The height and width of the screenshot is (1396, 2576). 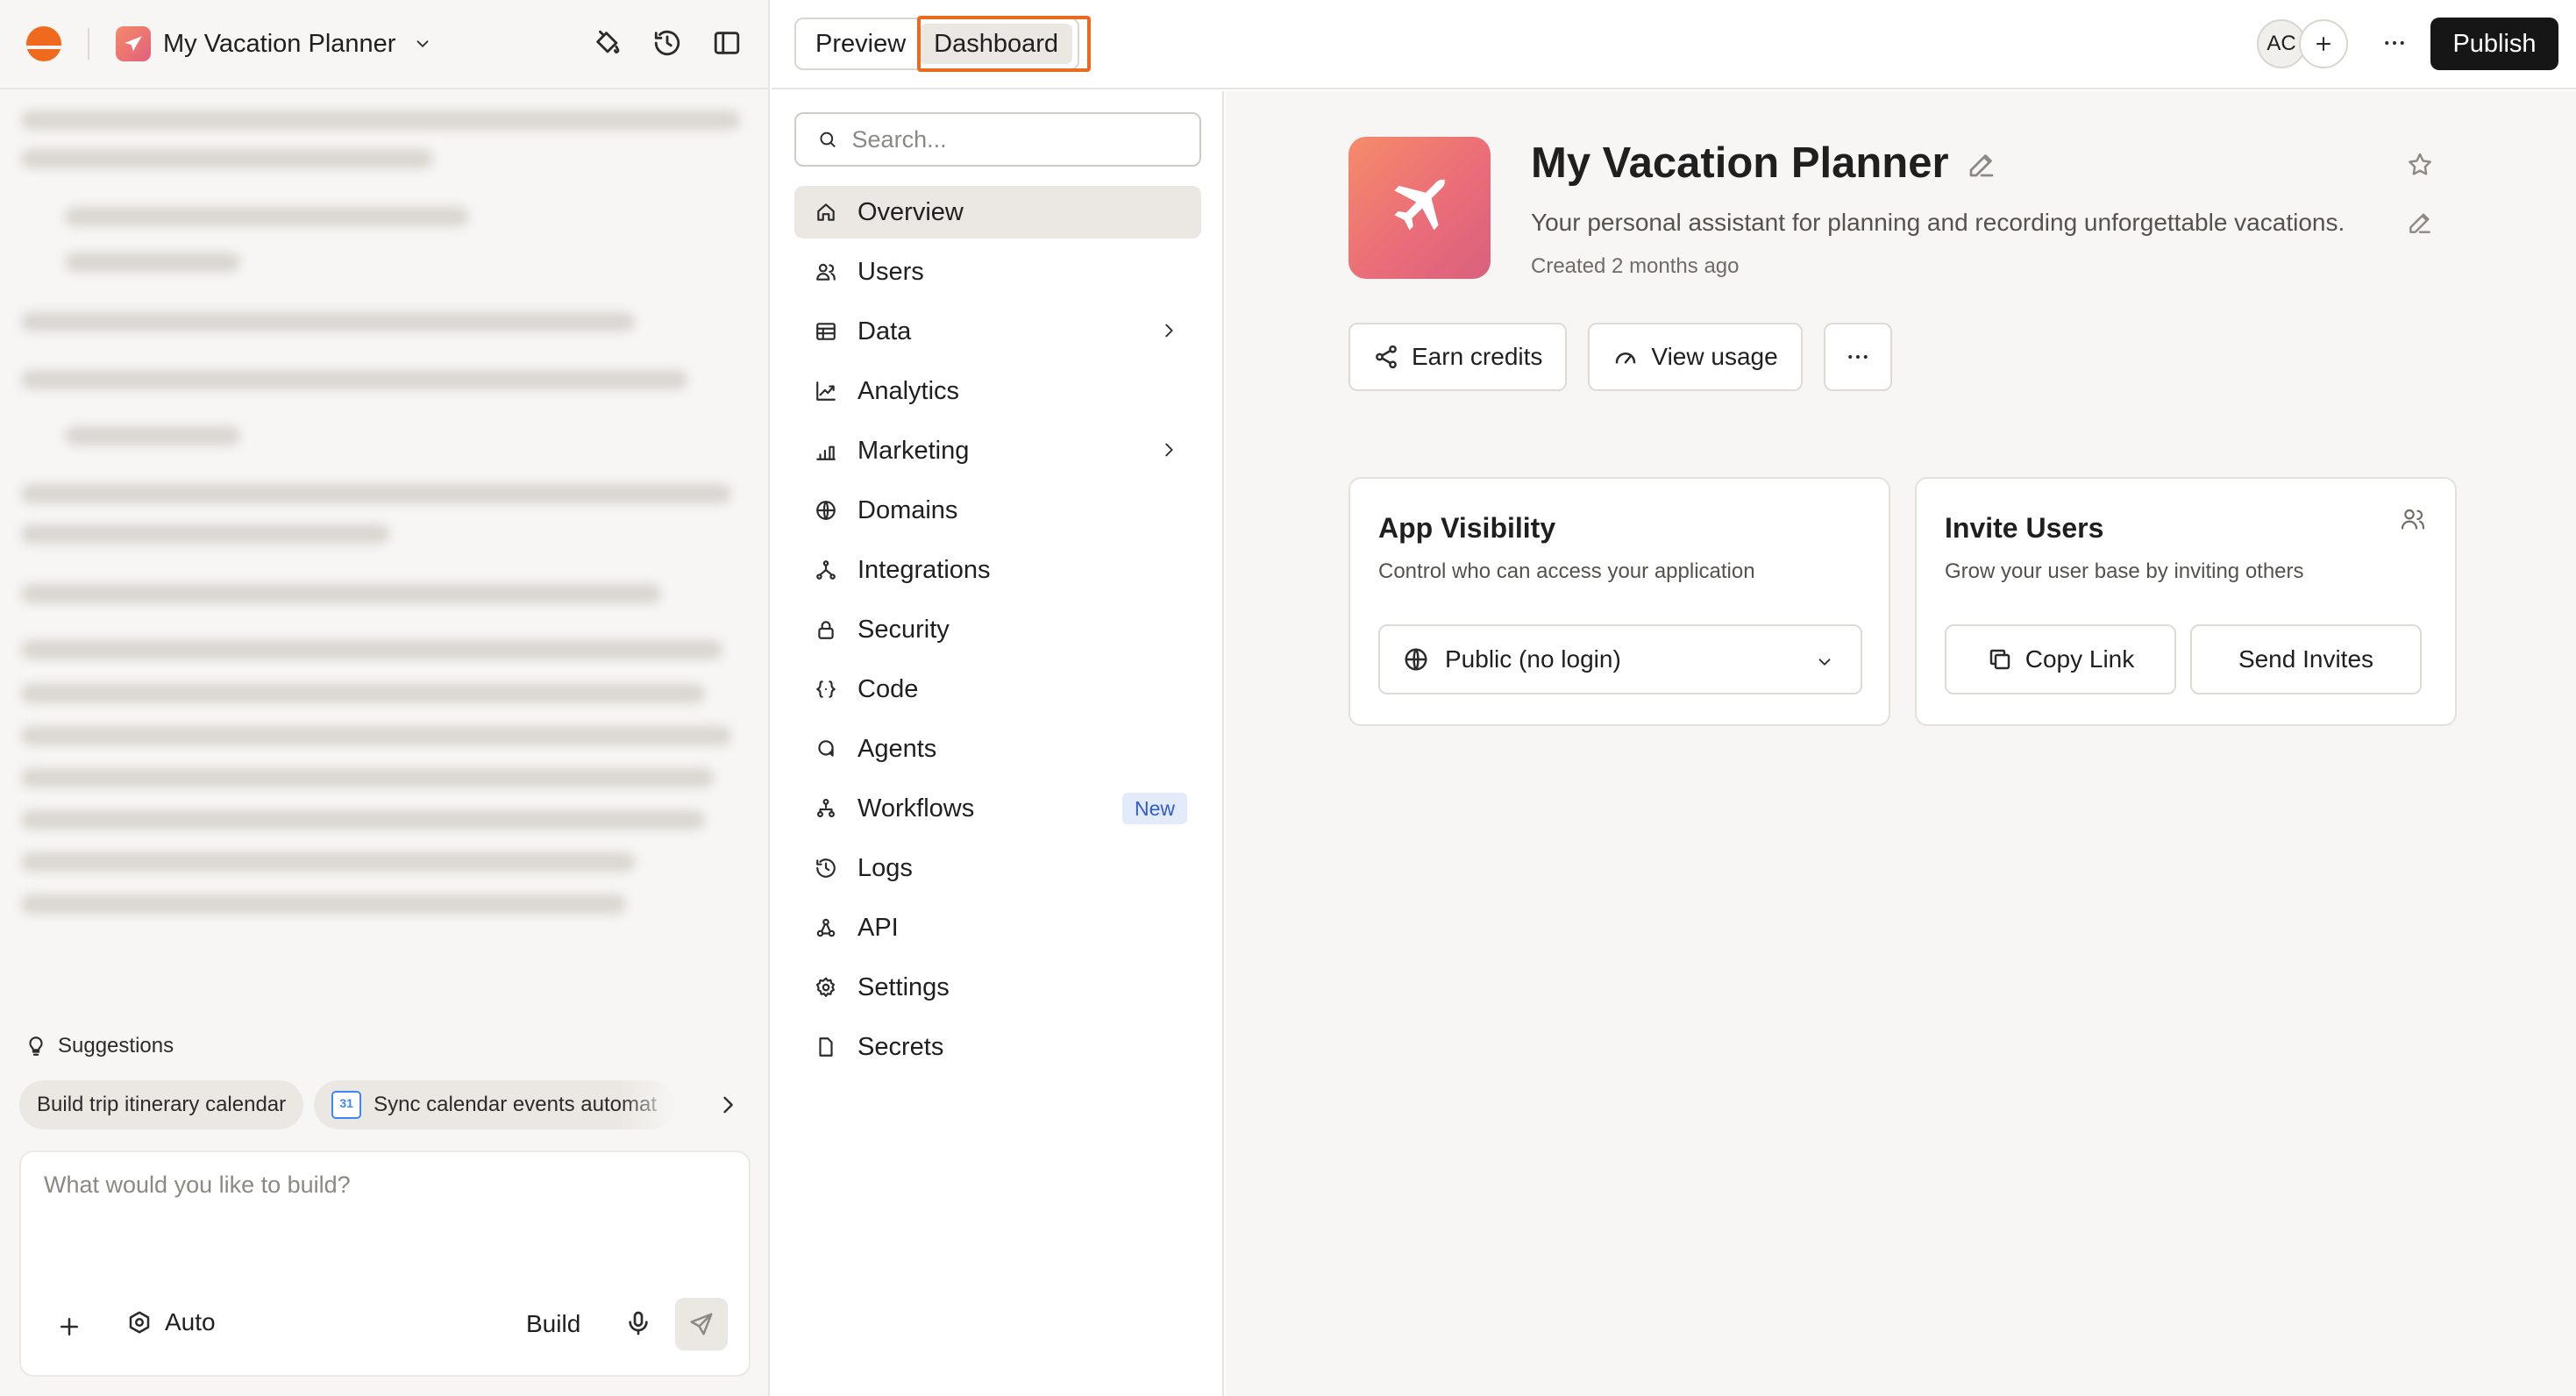 I want to click on add-collaborator-button, so click(x=2323, y=43).